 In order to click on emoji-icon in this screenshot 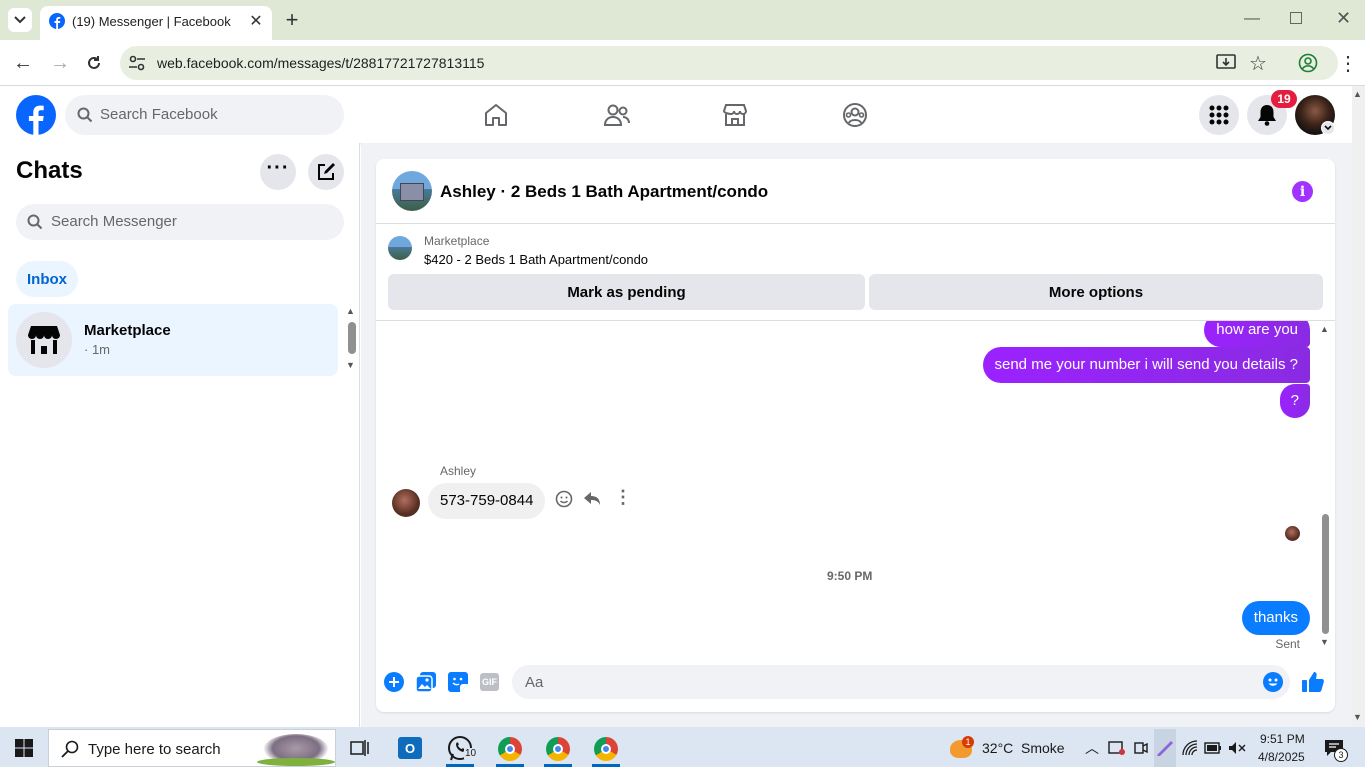, I will do `click(1273, 682)`.